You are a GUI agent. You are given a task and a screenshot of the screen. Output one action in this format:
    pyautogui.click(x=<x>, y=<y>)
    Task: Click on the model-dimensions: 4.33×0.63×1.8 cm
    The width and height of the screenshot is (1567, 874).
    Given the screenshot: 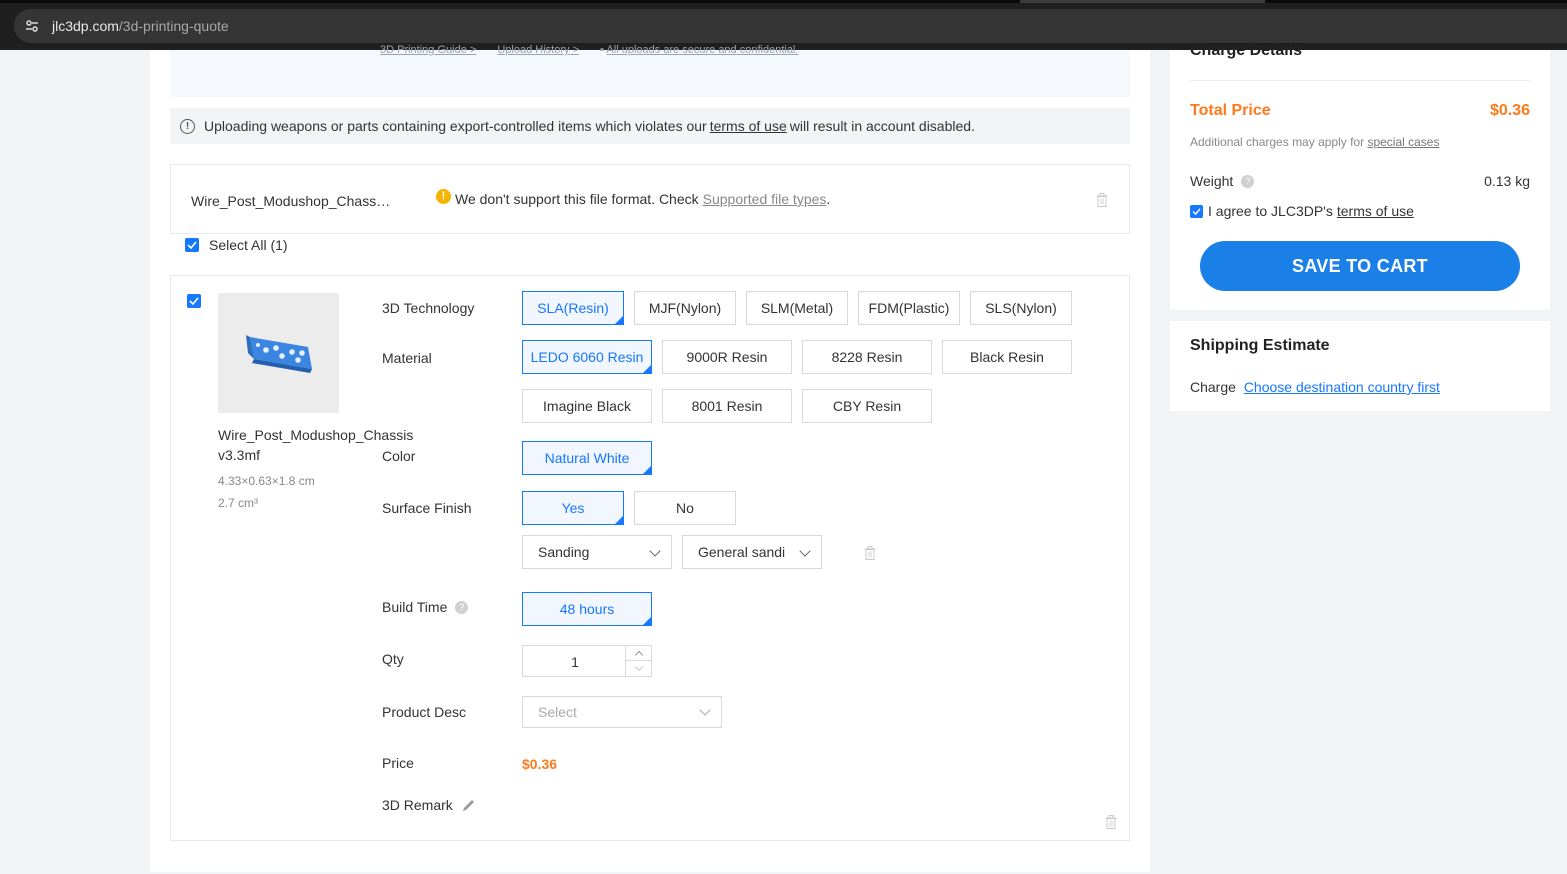 What is the action you would take?
    pyautogui.click(x=266, y=481)
    